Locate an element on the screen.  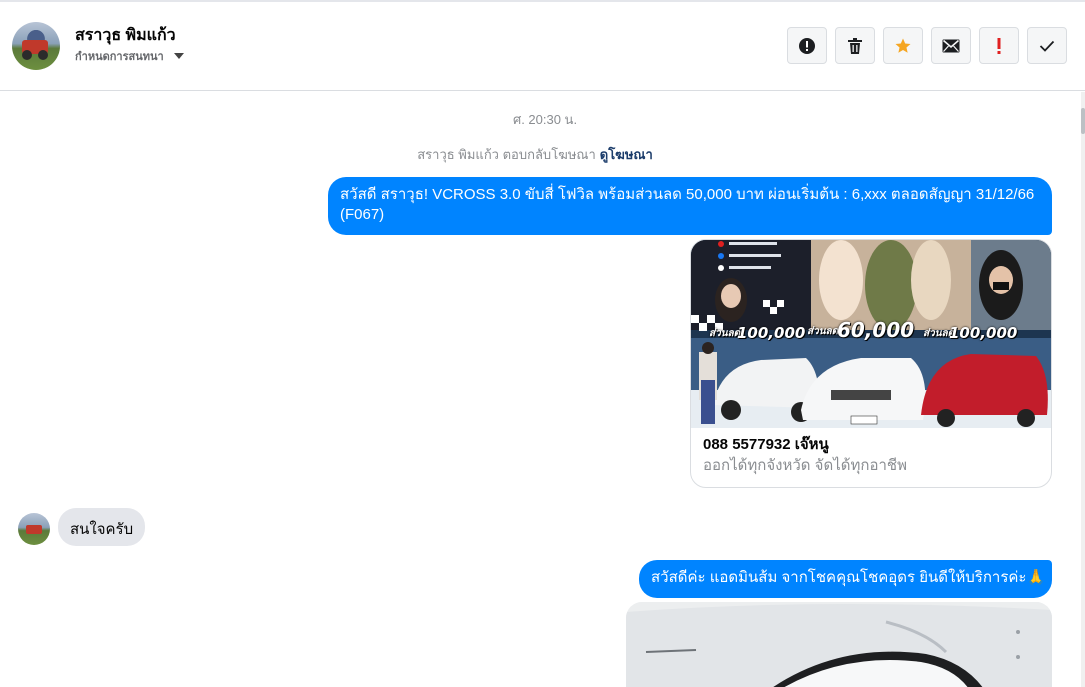
manage-conversation-dropdown: กำหนดการสนทนา is located at coordinates (129, 56).